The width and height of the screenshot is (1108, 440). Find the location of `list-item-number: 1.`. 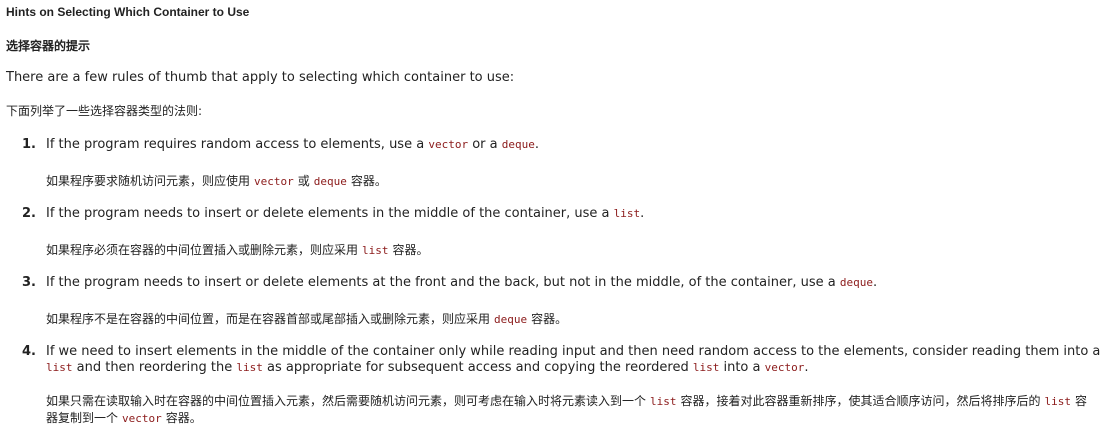

list-item-number: 1. is located at coordinates (29, 144).